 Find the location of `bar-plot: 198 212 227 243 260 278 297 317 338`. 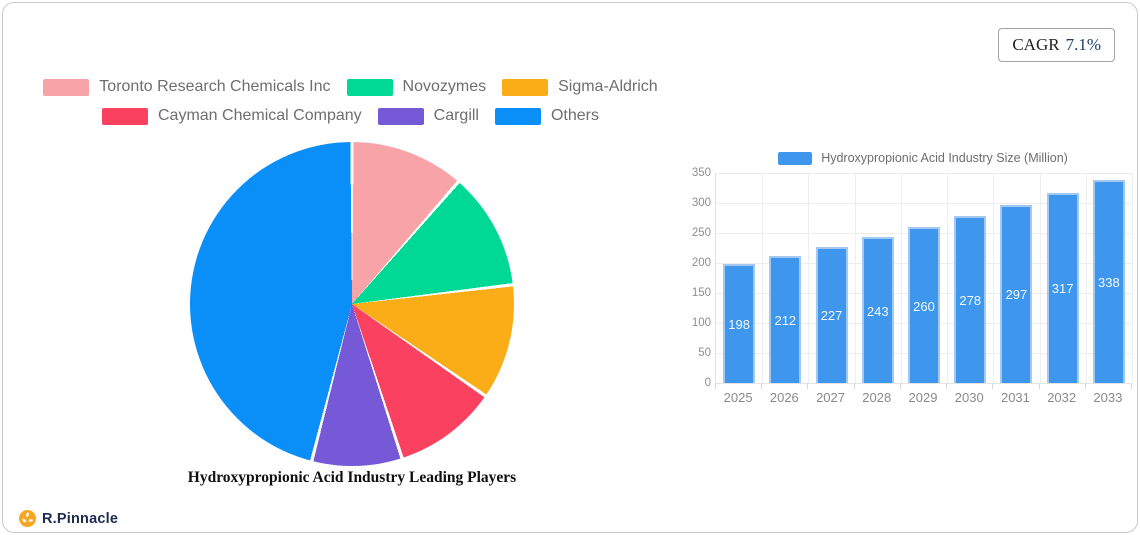

bar-plot: 198 212 227 243 260 278 297 317 338 is located at coordinates (924, 278).